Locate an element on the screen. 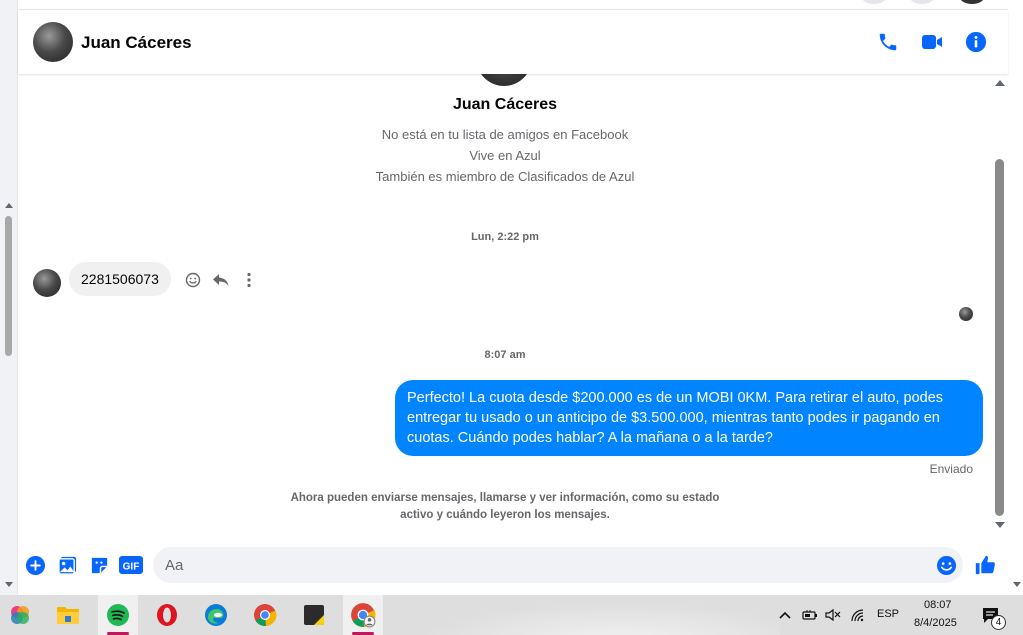 The image size is (1023, 635). battery-icon is located at coordinates (810, 615).